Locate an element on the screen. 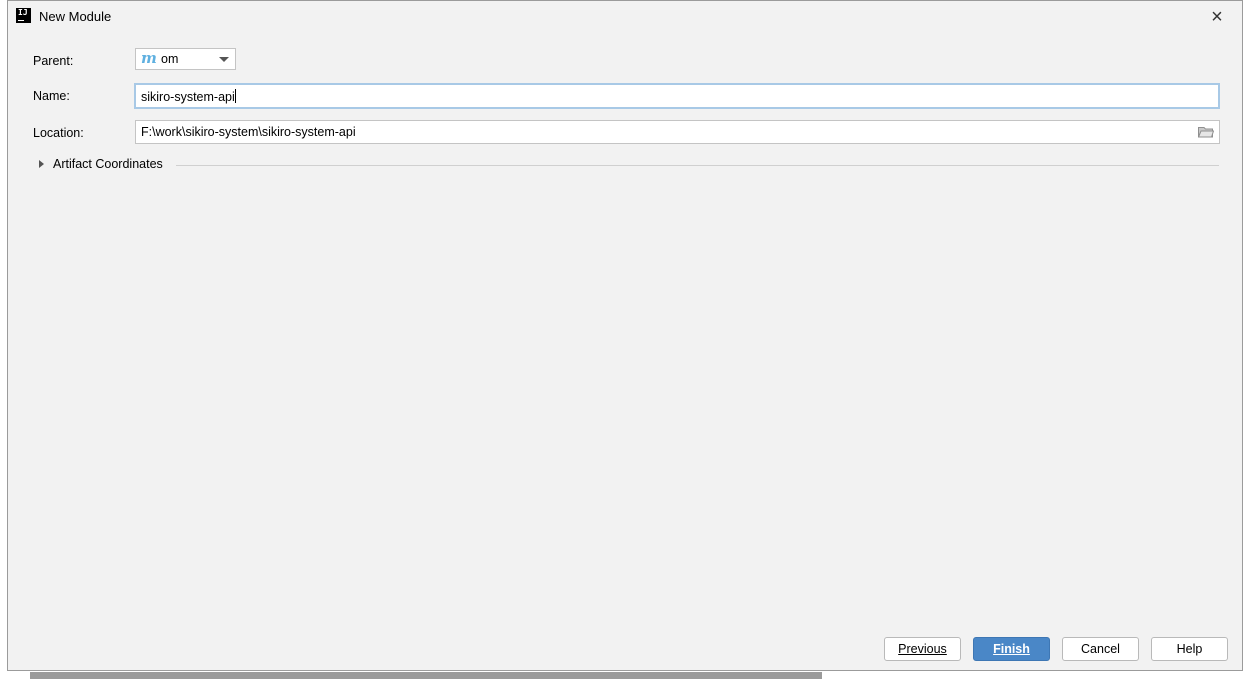 Image resolution: width=1251 pixels, height=679 pixels. location-value: F:\work\sikiro-system\sikiro-system-api is located at coordinates (248, 132).